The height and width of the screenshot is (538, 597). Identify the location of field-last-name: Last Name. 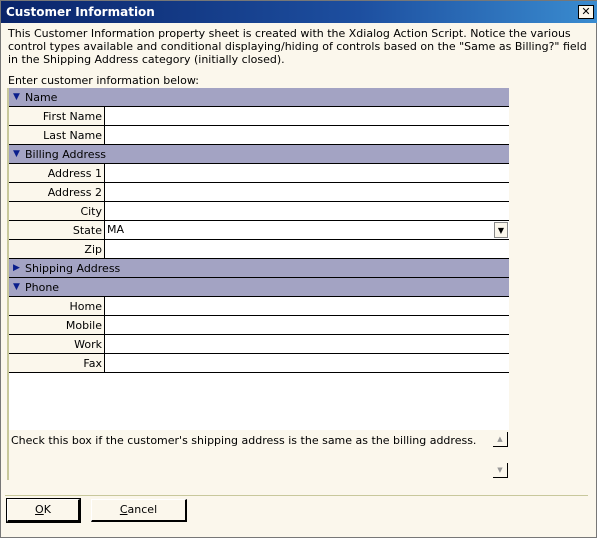
(259, 135).